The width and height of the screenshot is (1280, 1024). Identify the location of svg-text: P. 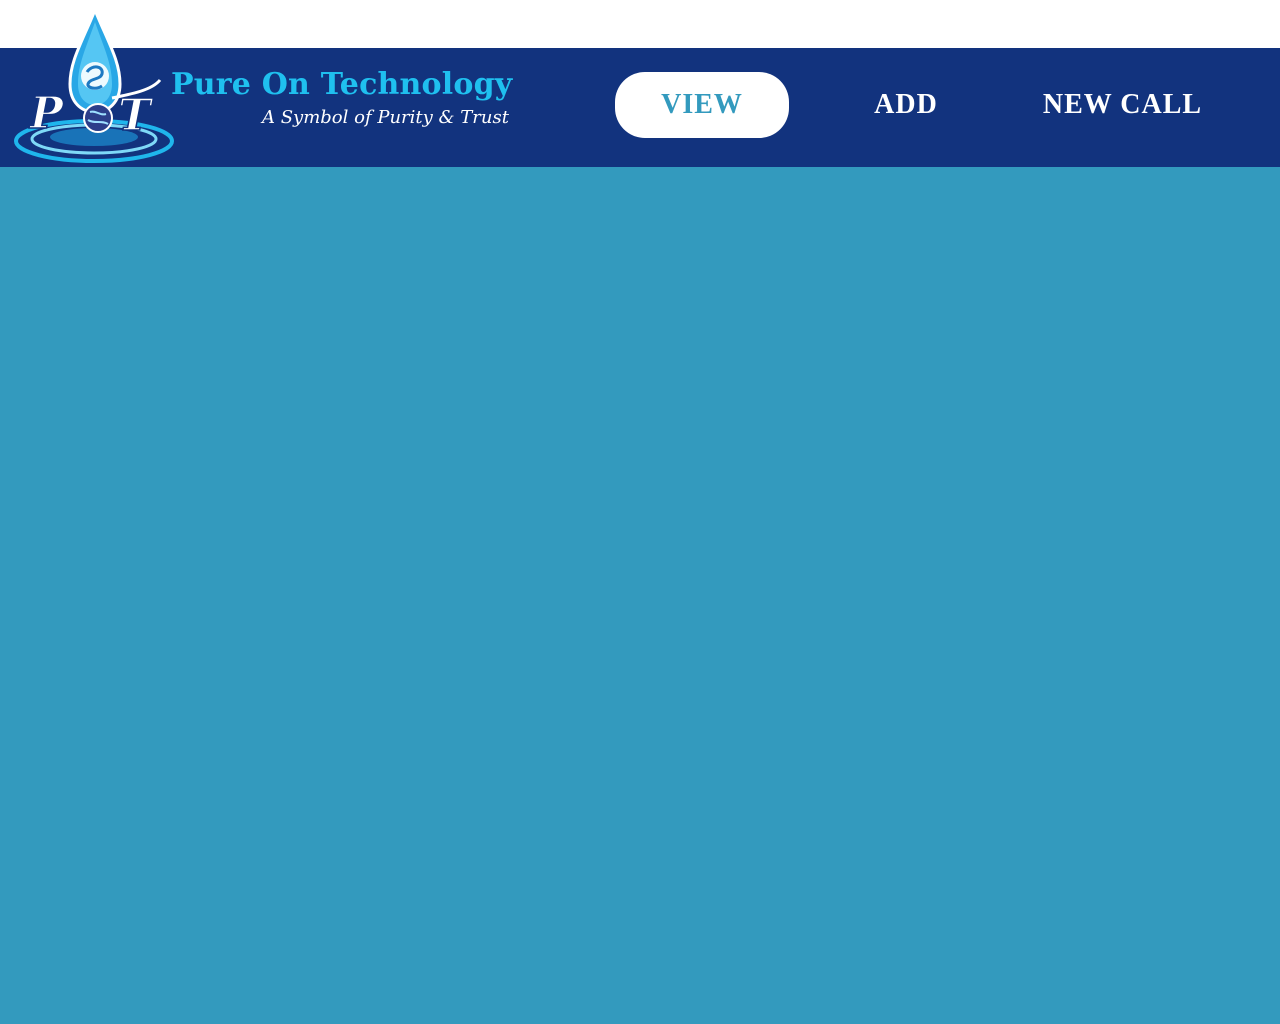
(46, 113).